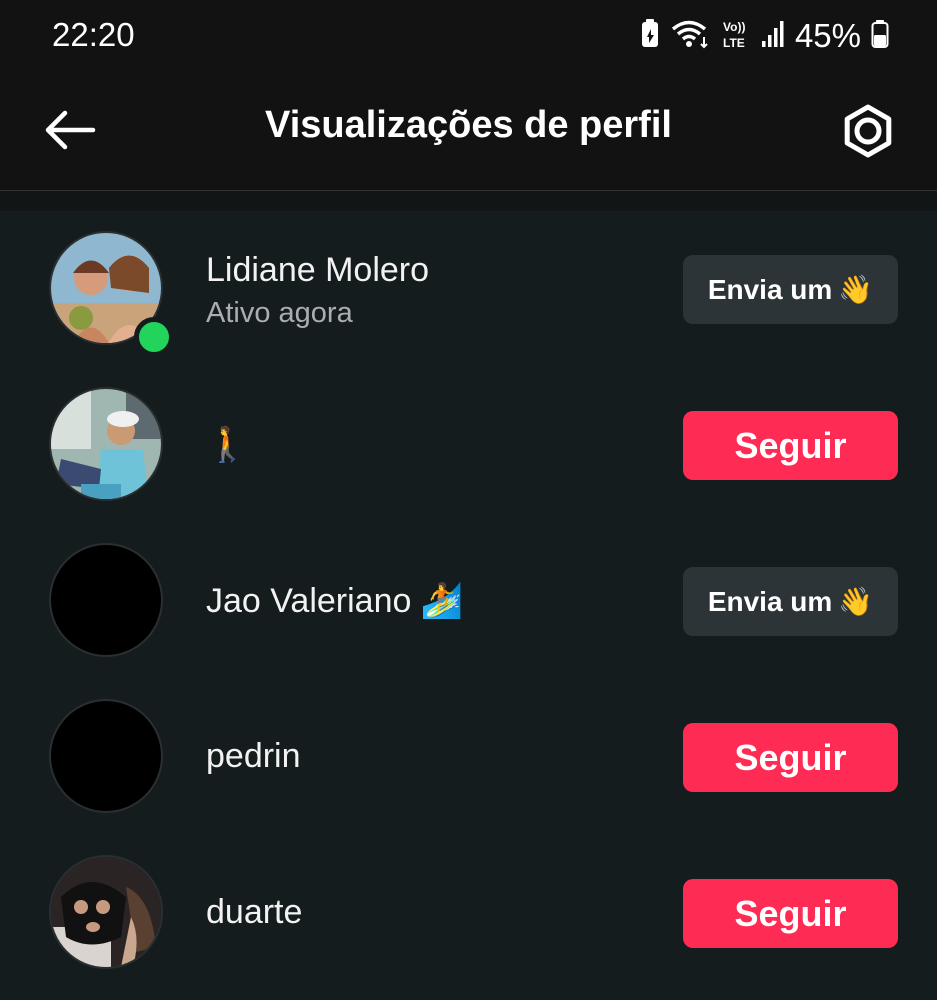 This screenshot has width=937, height=1000. What do you see at coordinates (827, 35) in the screenshot?
I see `battery-percent: 45%` at bounding box center [827, 35].